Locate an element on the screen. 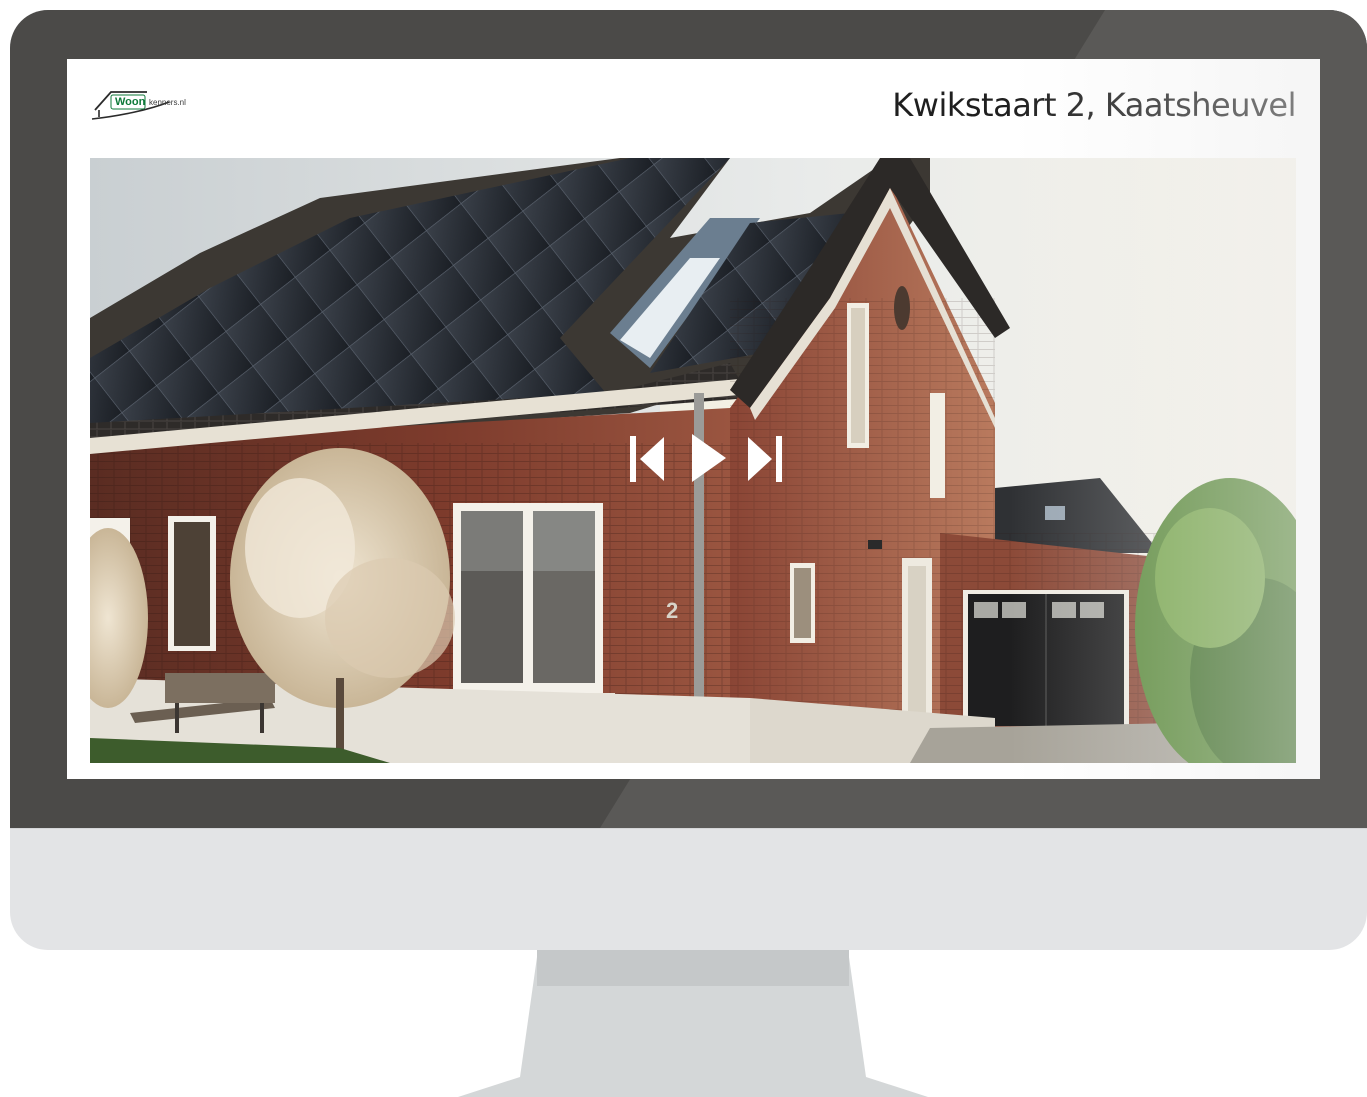 Image resolution: width=1367 pixels, height=1097 pixels. house-number-sign: 2 is located at coordinates (672, 610).